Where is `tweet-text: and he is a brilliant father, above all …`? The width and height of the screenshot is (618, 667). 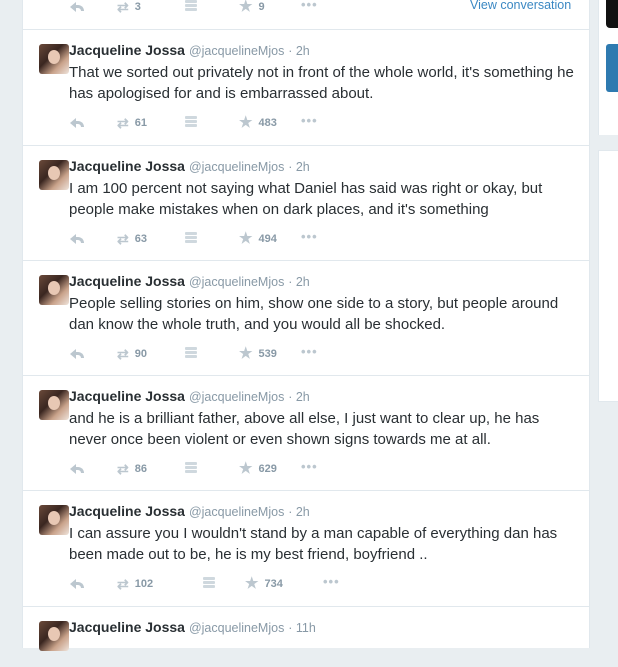
tweet-text: and he is a brilliant father, above all … is located at coordinates (304, 429).